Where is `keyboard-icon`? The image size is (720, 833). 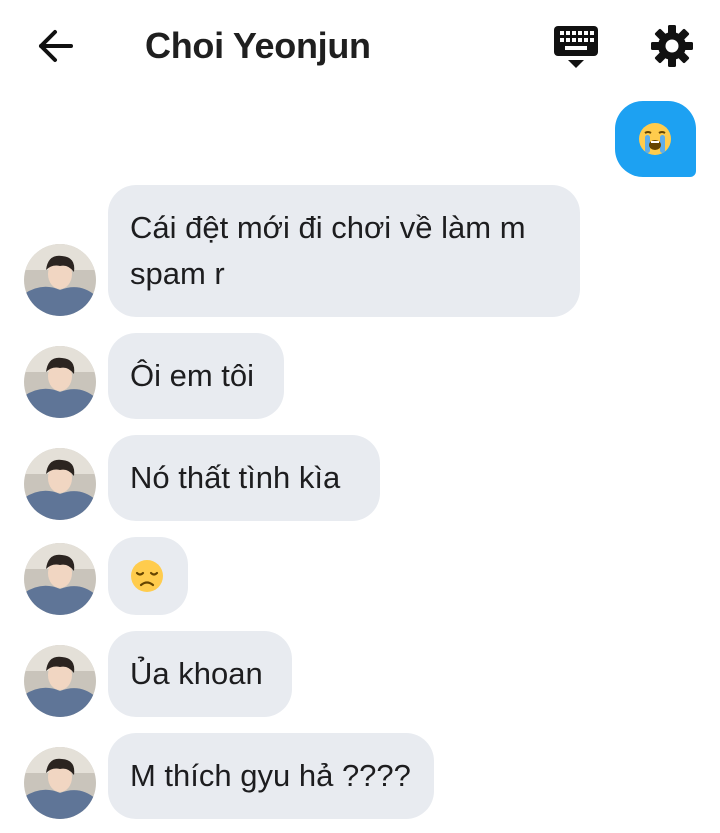
keyboard-icon is located at coordinates (576, 47).